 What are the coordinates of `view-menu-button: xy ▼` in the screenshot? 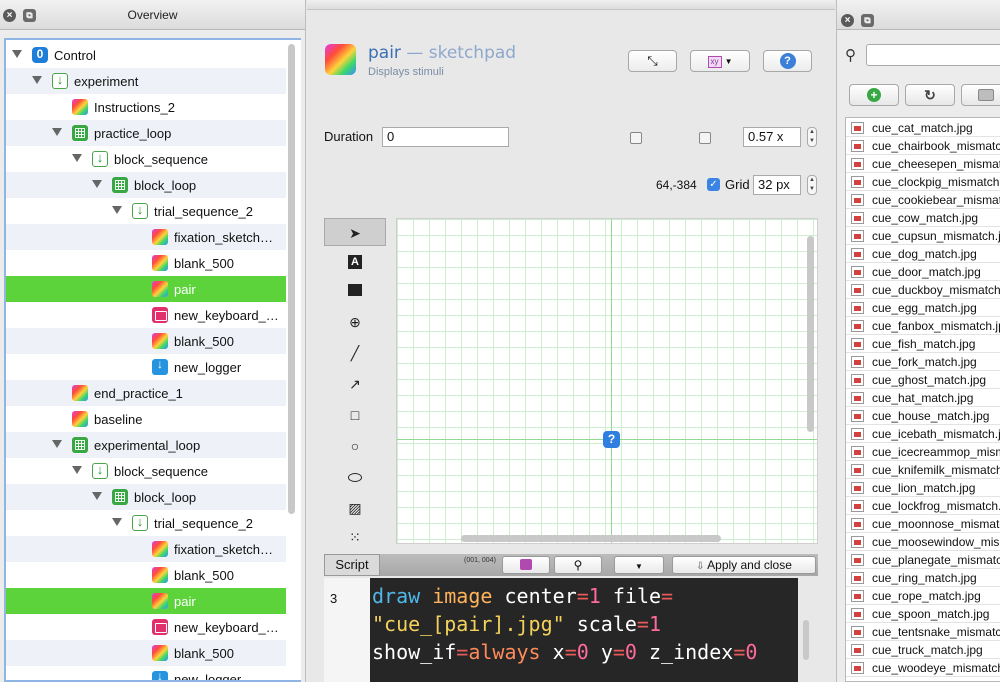 It's located at (720, 61).